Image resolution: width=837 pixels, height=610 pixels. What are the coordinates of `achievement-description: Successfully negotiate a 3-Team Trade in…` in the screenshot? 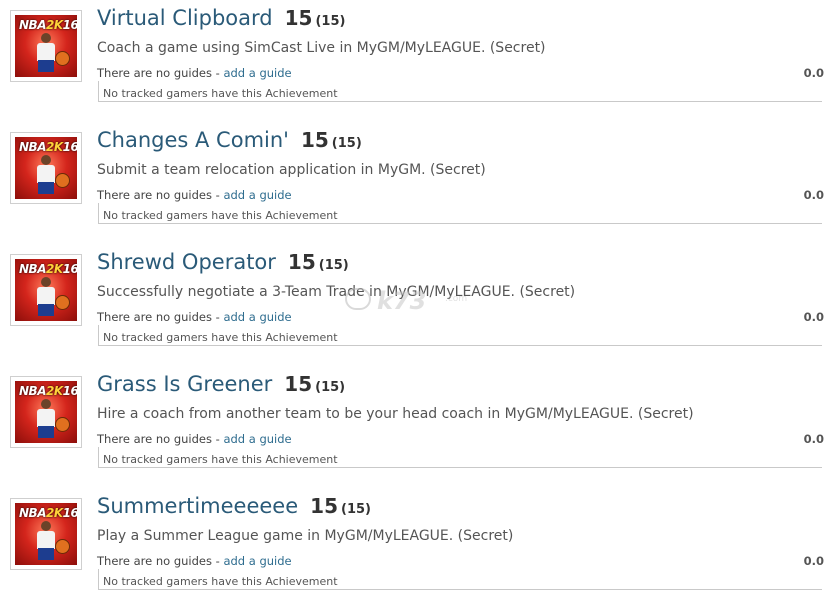 It's located at (336, 292).